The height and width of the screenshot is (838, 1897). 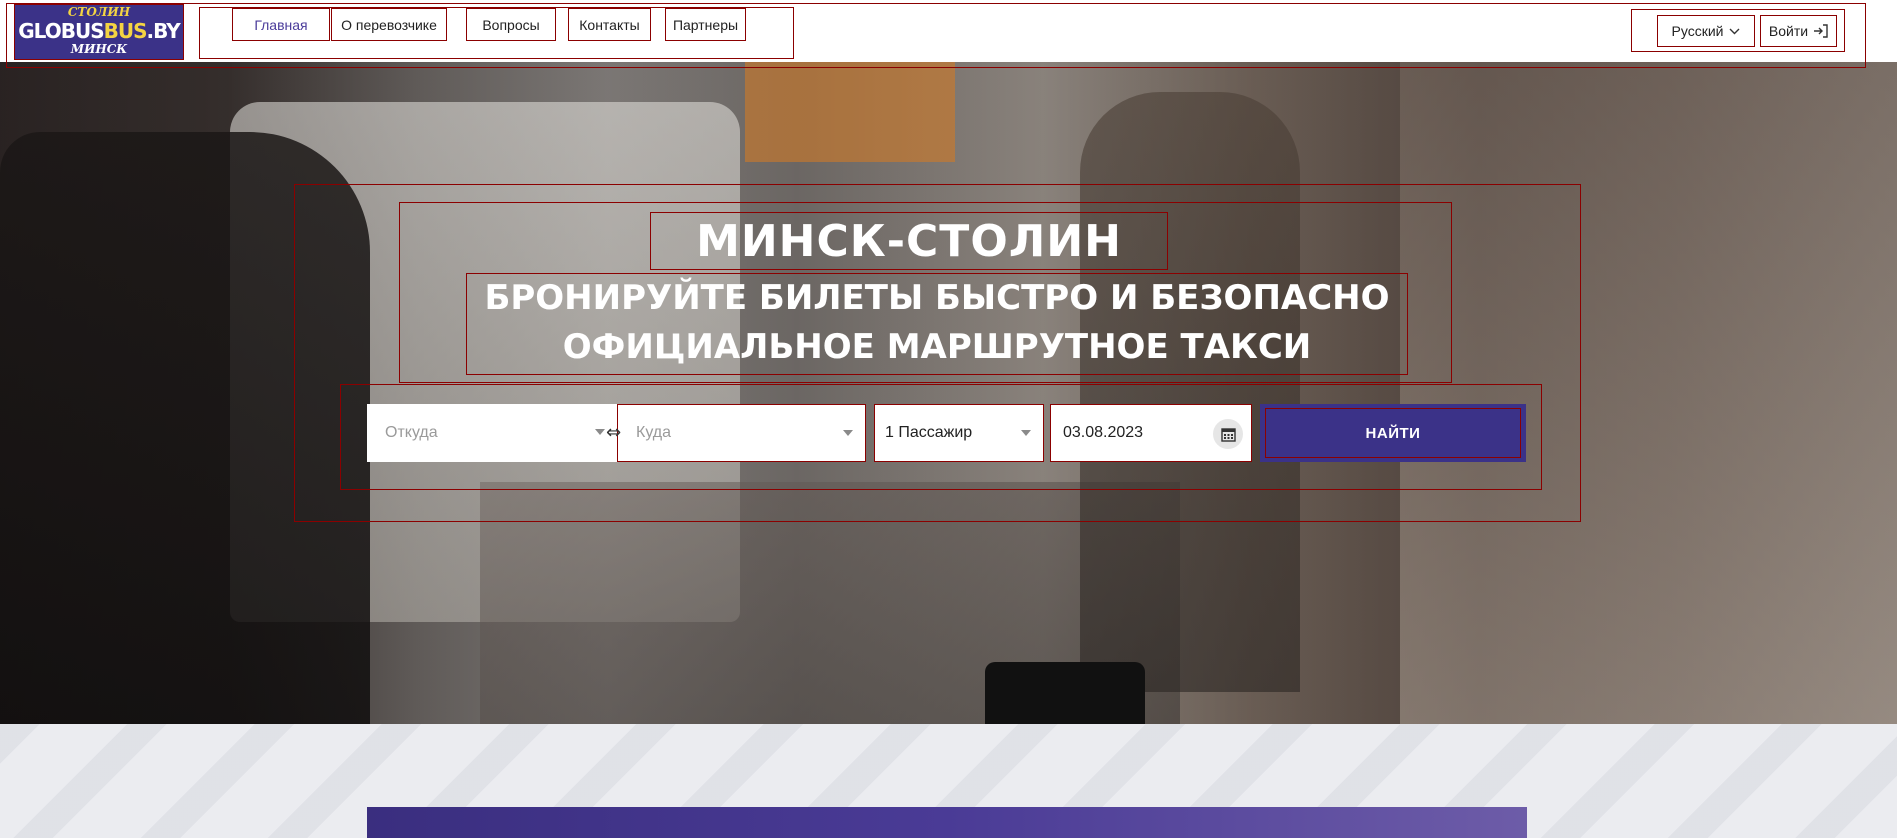 I want to click on logo-main-left: GLOBUS, so click(x=61, y=31).